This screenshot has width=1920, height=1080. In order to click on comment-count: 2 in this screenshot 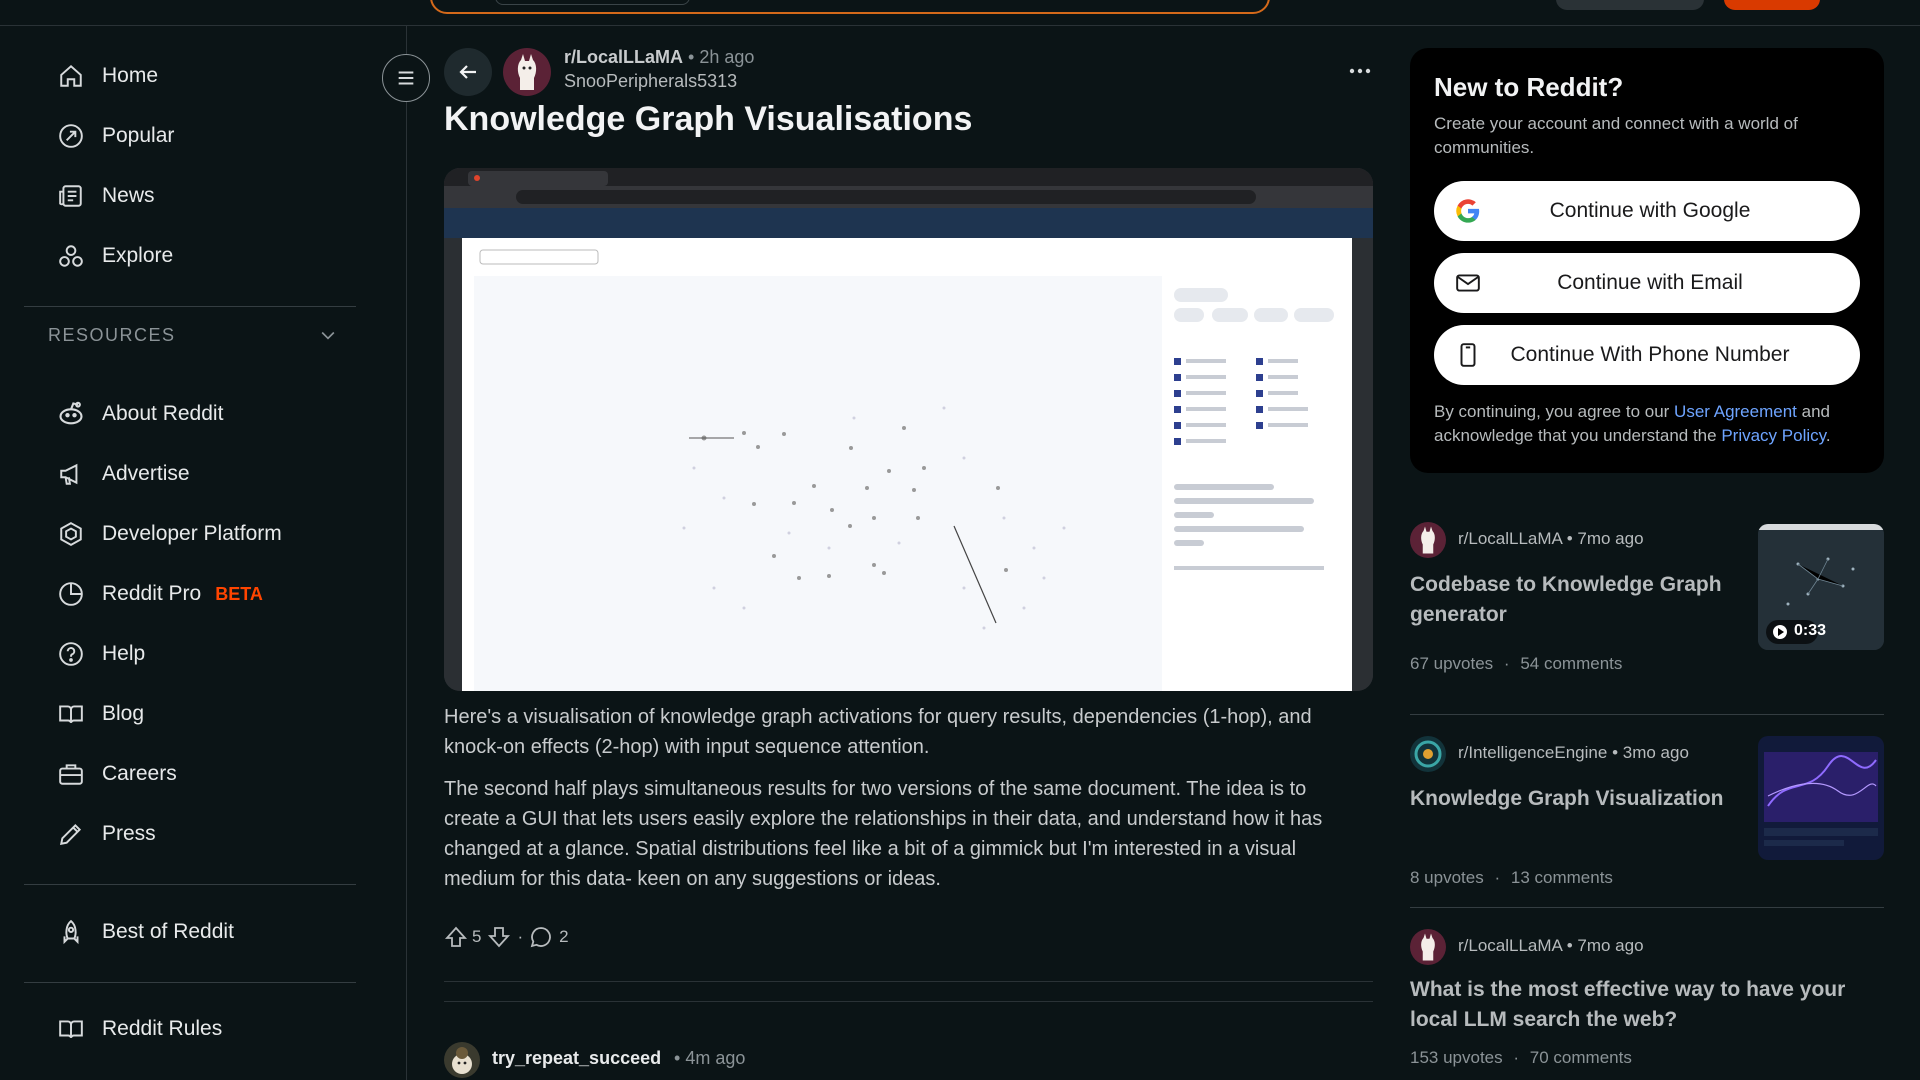, I will do `click(564, 936)`.